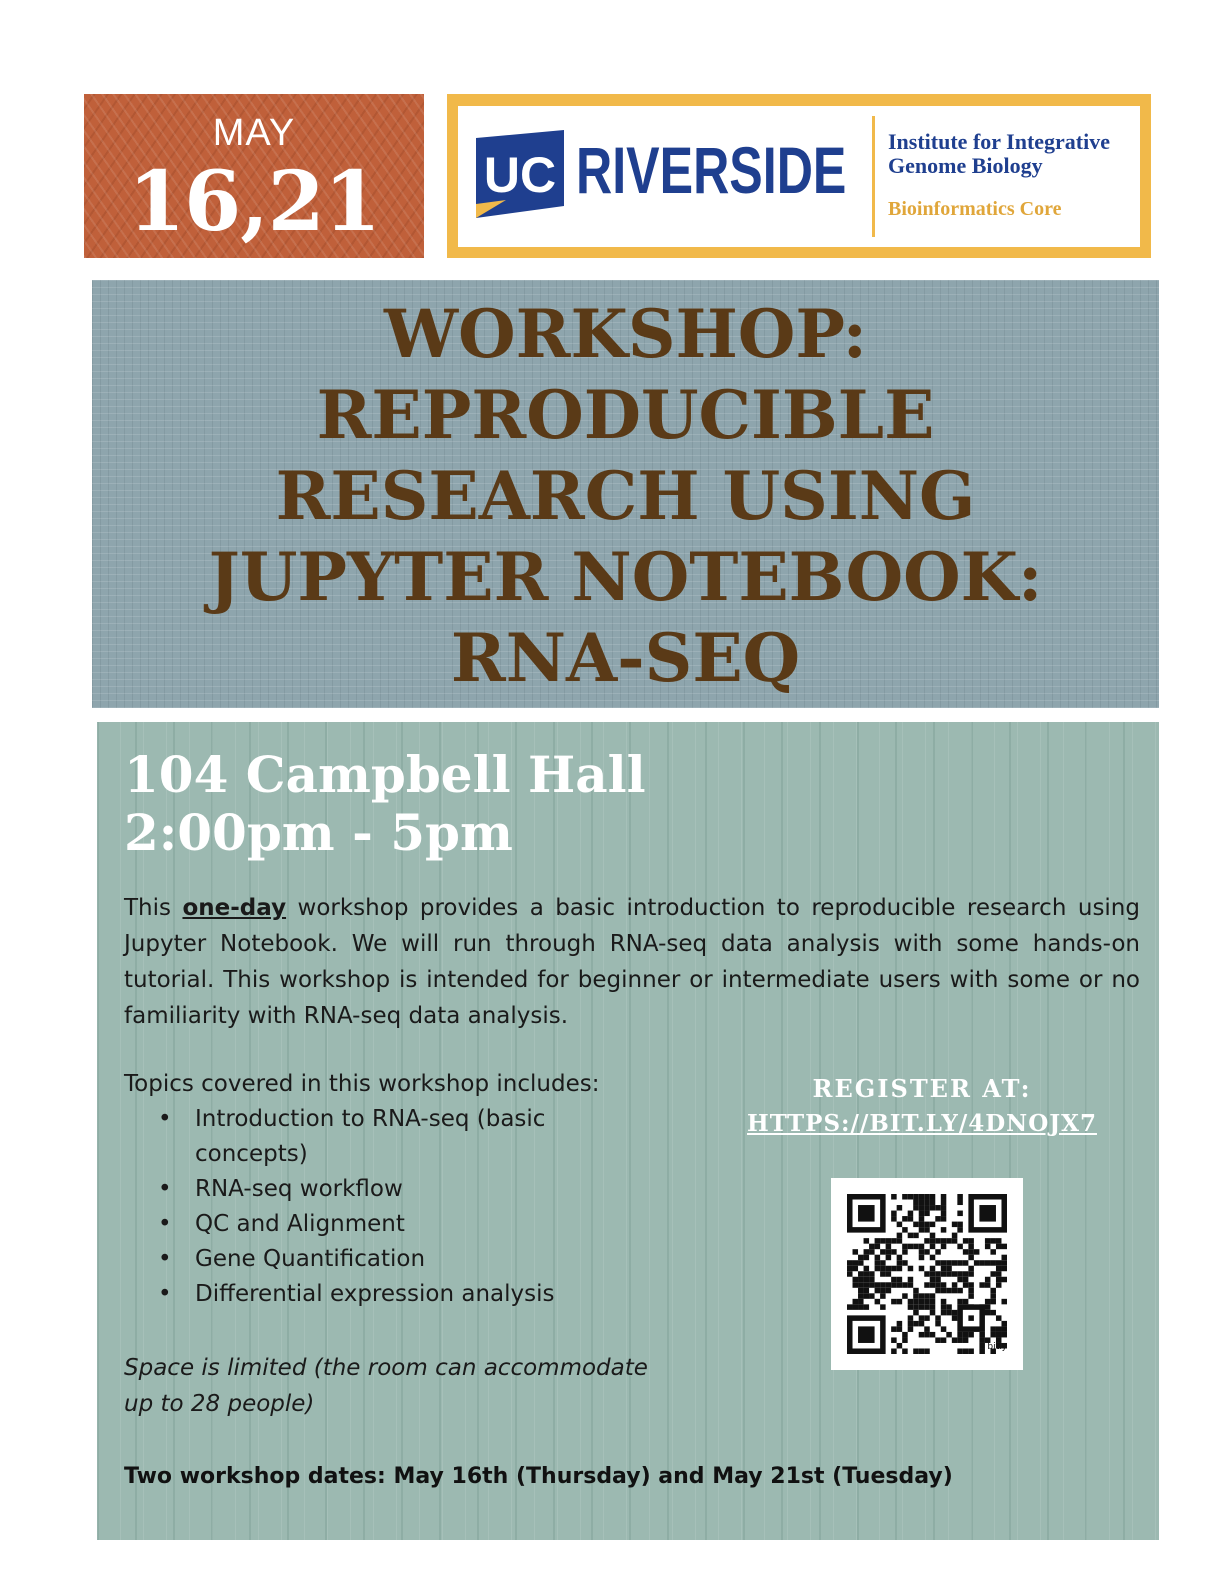 This screenshot has width=1224, height=1584. I want to click on date-month: MAY, so click(254, 133).